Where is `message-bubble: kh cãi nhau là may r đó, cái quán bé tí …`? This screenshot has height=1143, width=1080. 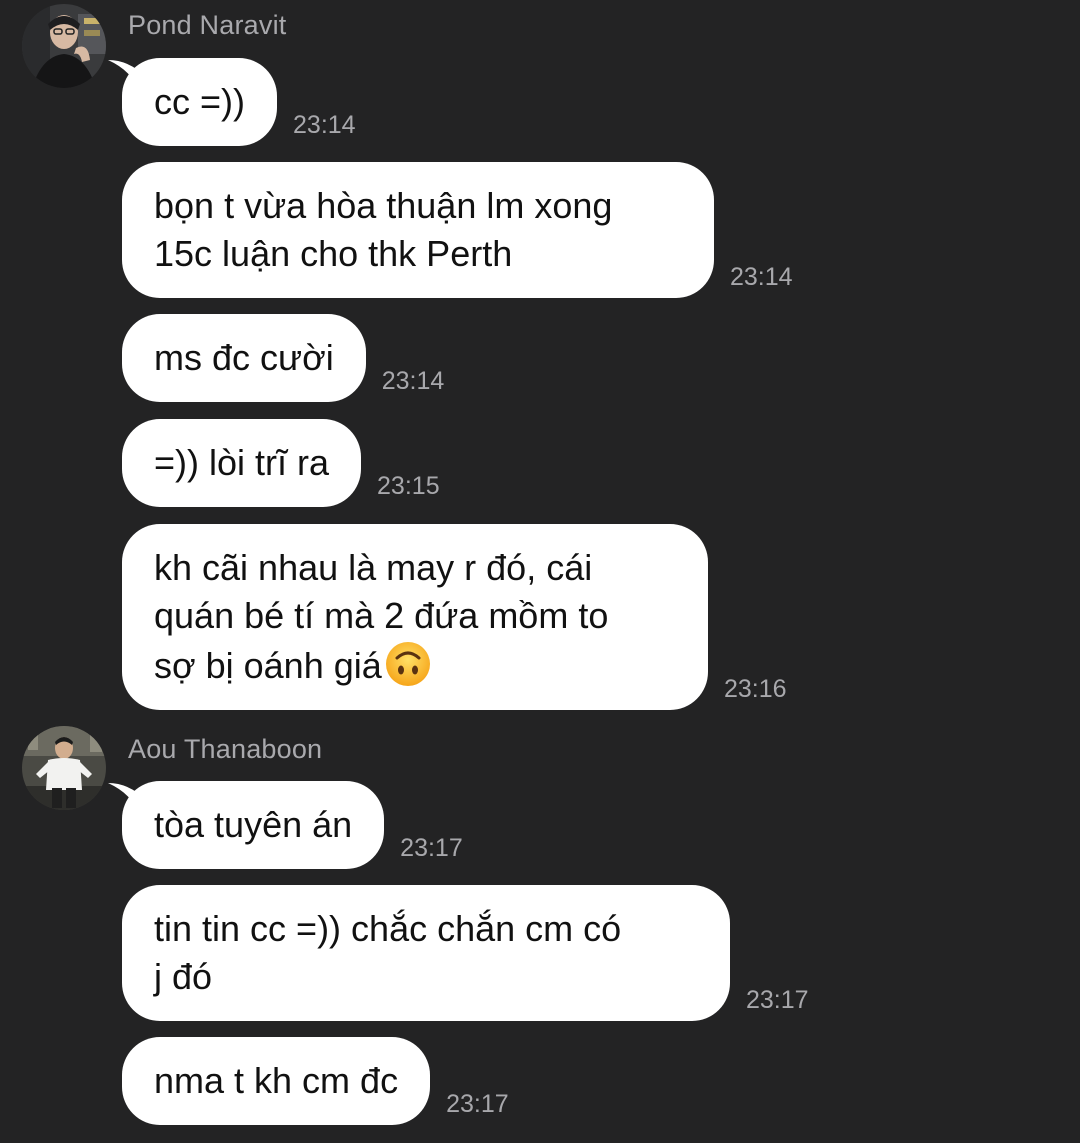 message-bubble: kh cãi nhau là may r đó, cái quán bé tí … is located at coordinates (415, 617).